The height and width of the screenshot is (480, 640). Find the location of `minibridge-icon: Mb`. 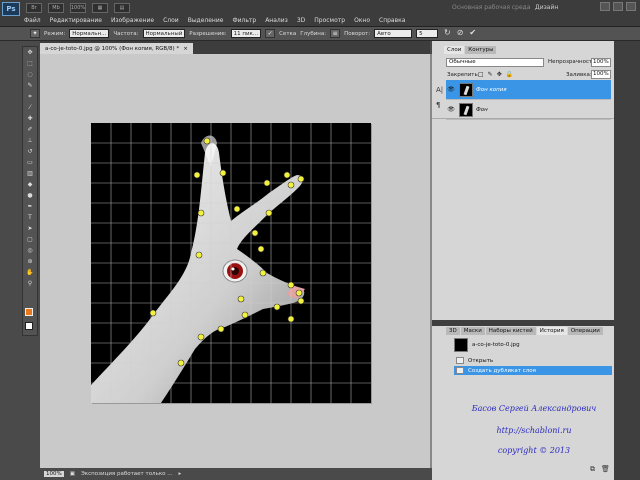

minibridge-icon: Mb is located at coordinates (56, 8).